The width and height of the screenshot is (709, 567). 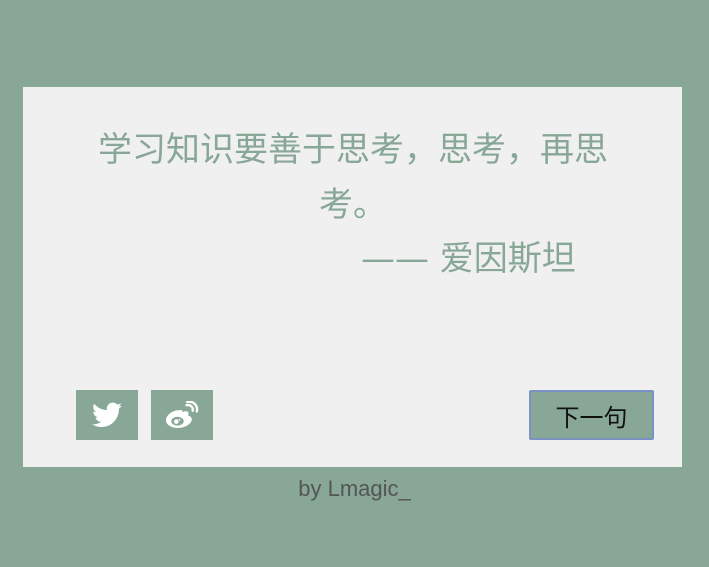 I want to click on twitter-share-button, so click(x=107, y=415).